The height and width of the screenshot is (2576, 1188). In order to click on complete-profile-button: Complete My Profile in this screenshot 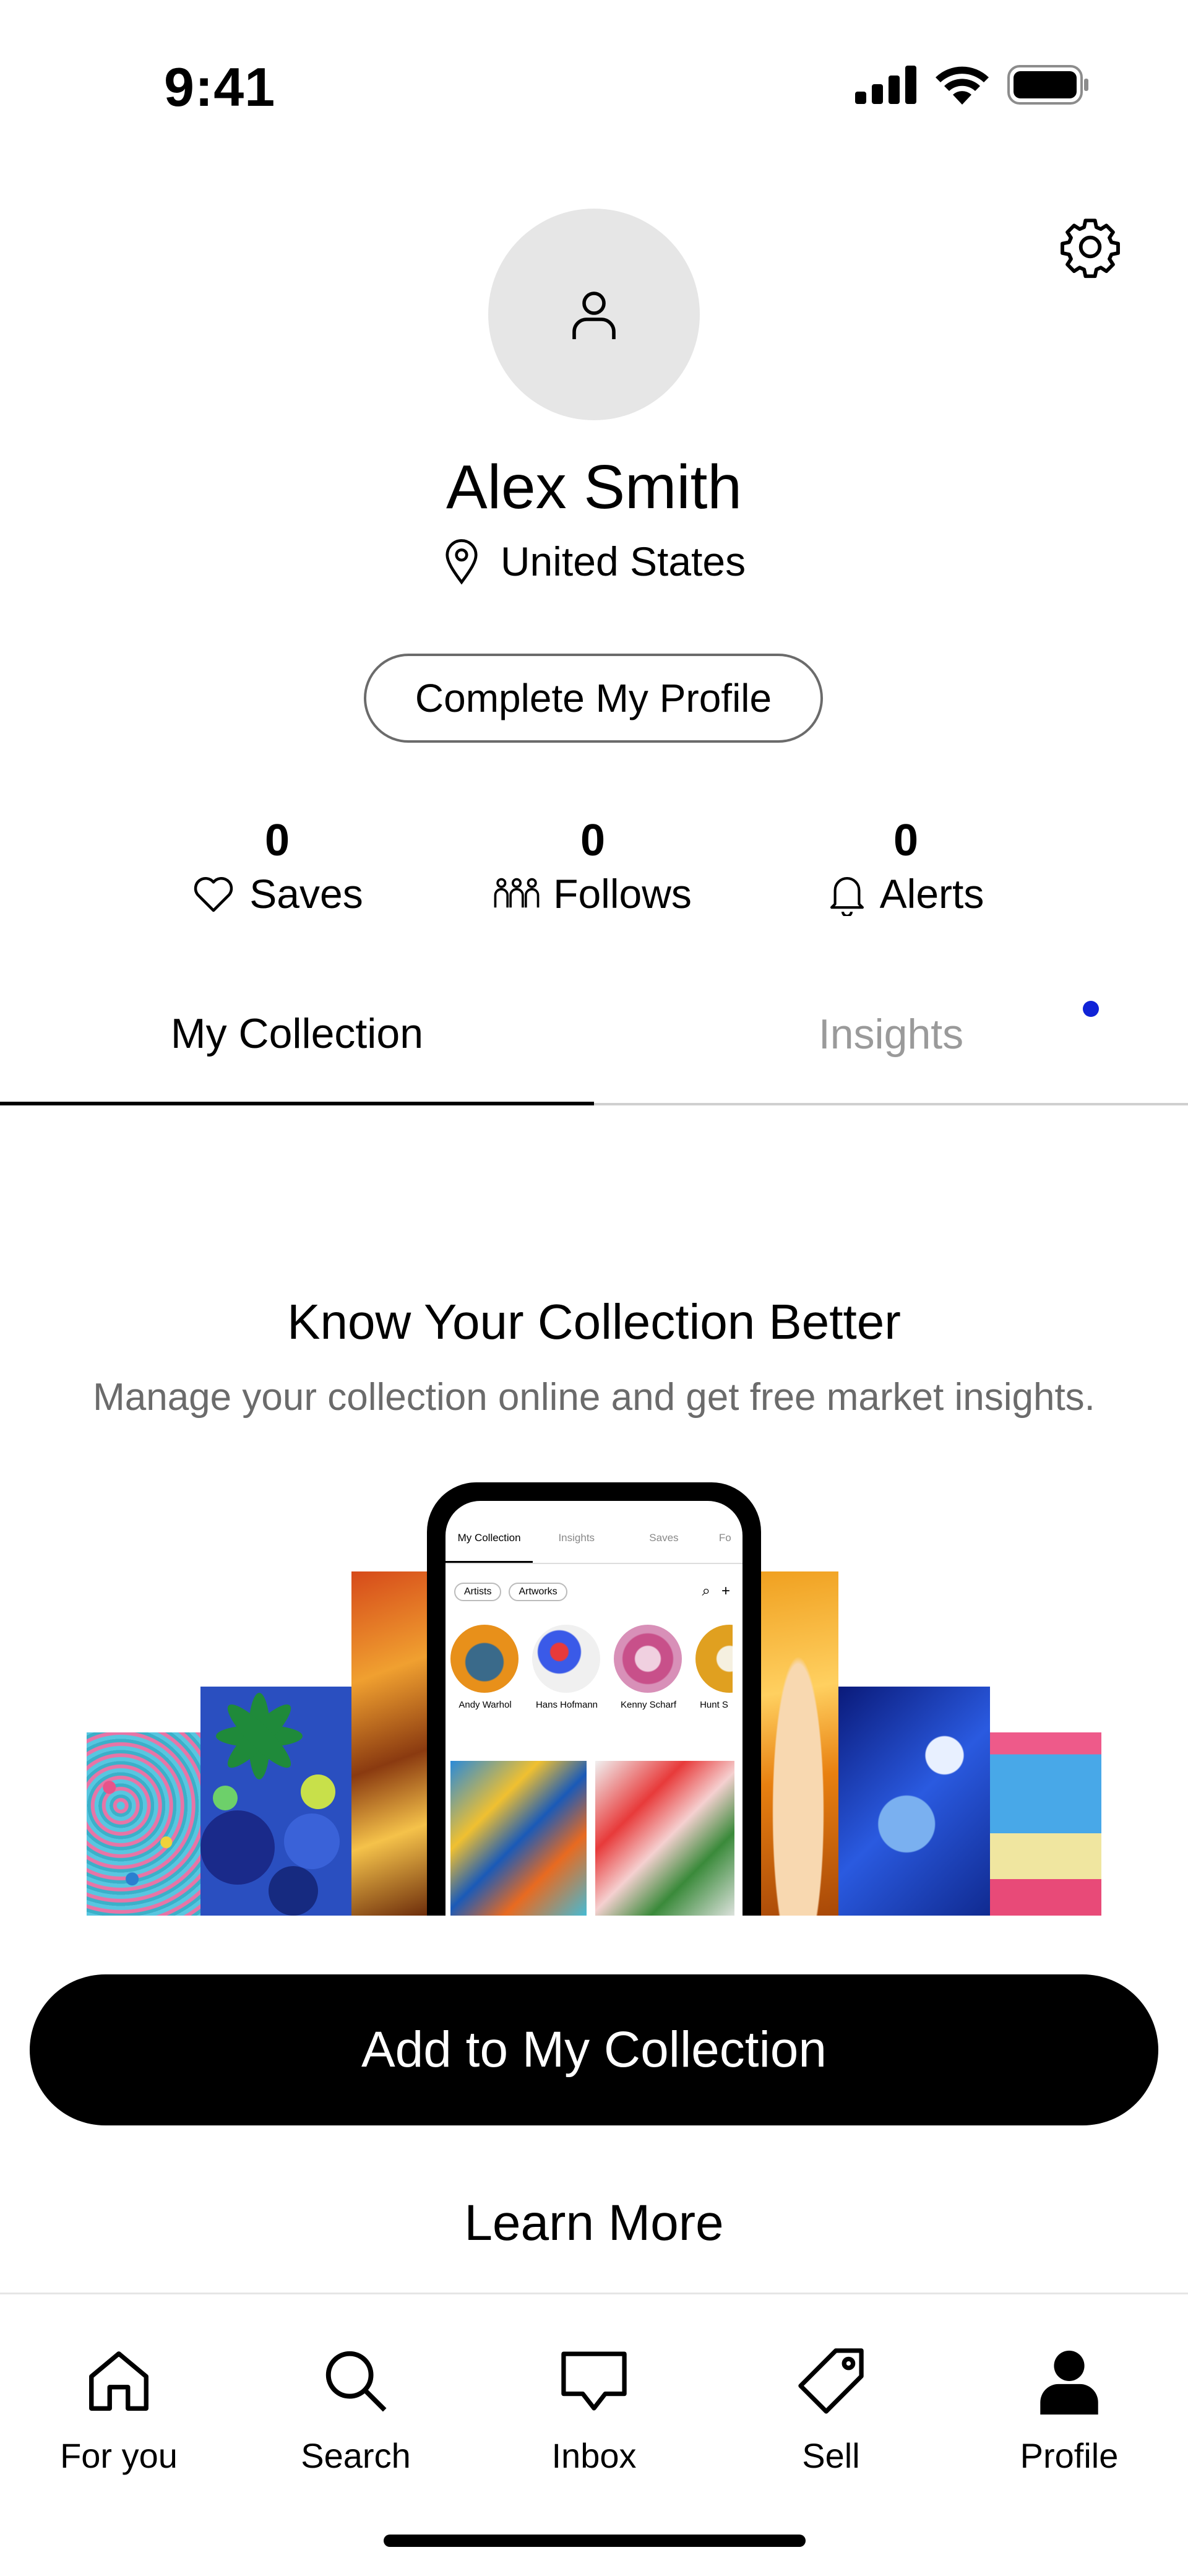, I will do `click(593, 698)`.